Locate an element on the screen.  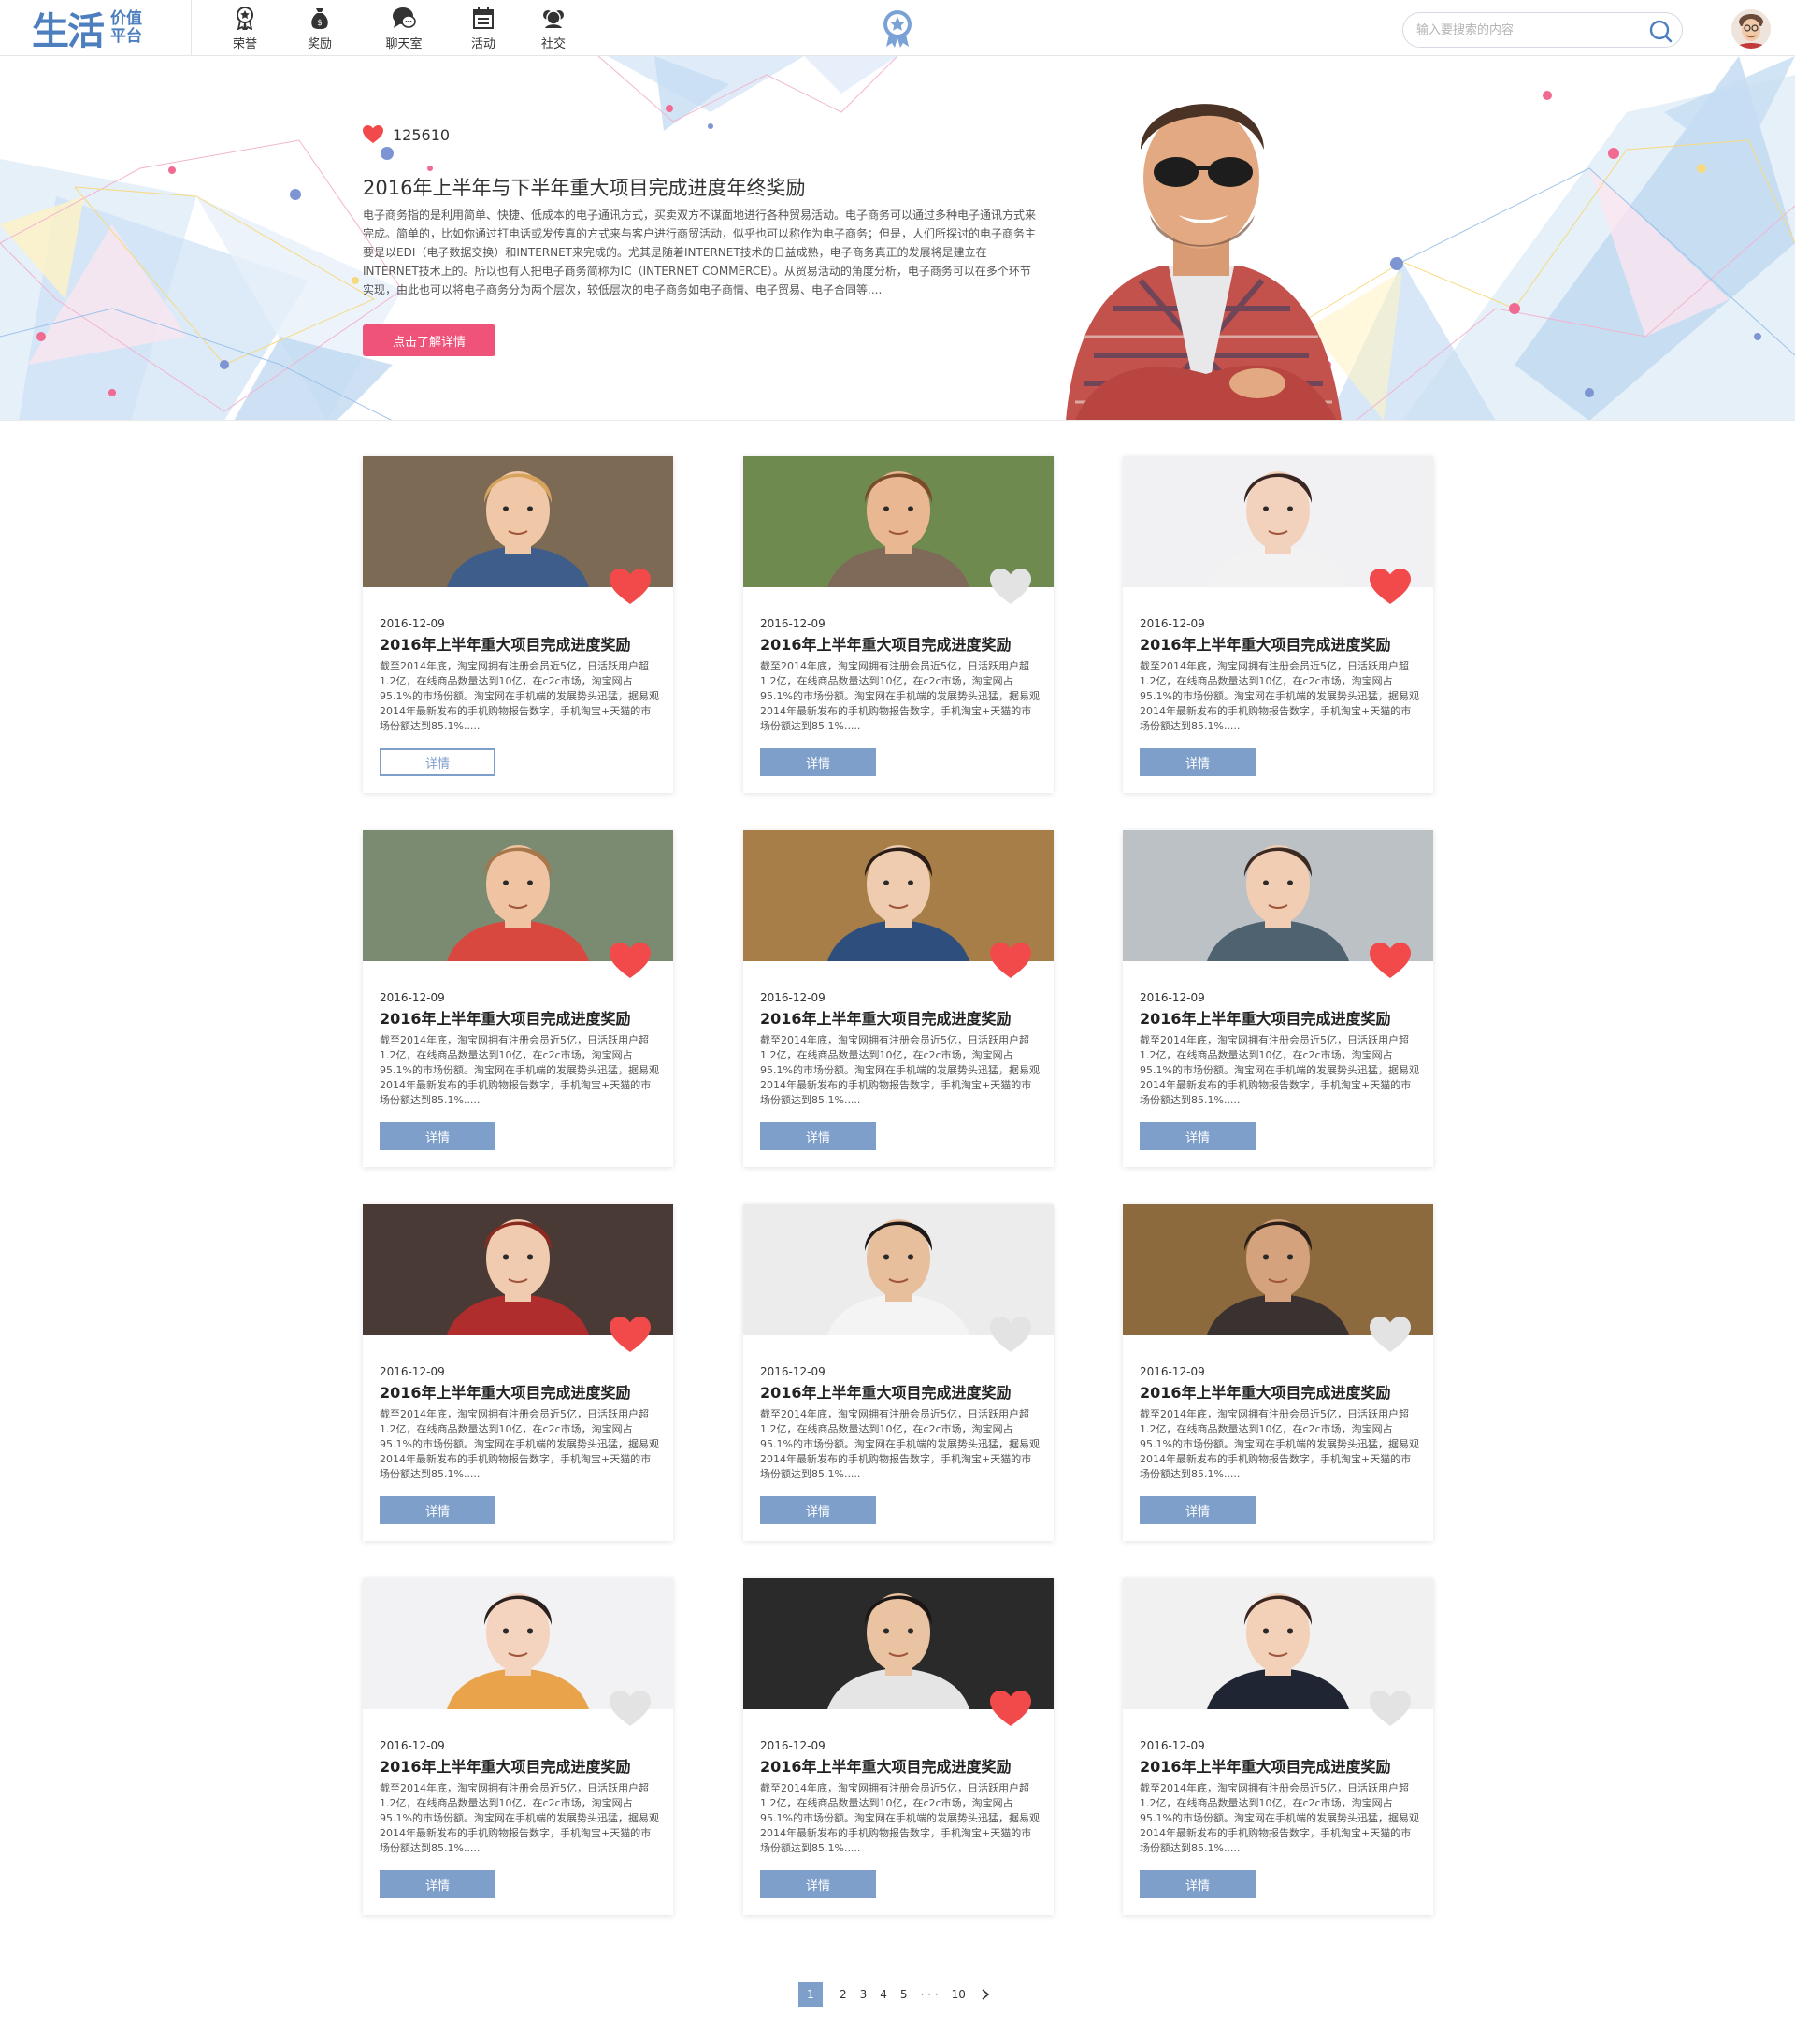
nav-label: 荣誉 is located at coordinates (245, 44).